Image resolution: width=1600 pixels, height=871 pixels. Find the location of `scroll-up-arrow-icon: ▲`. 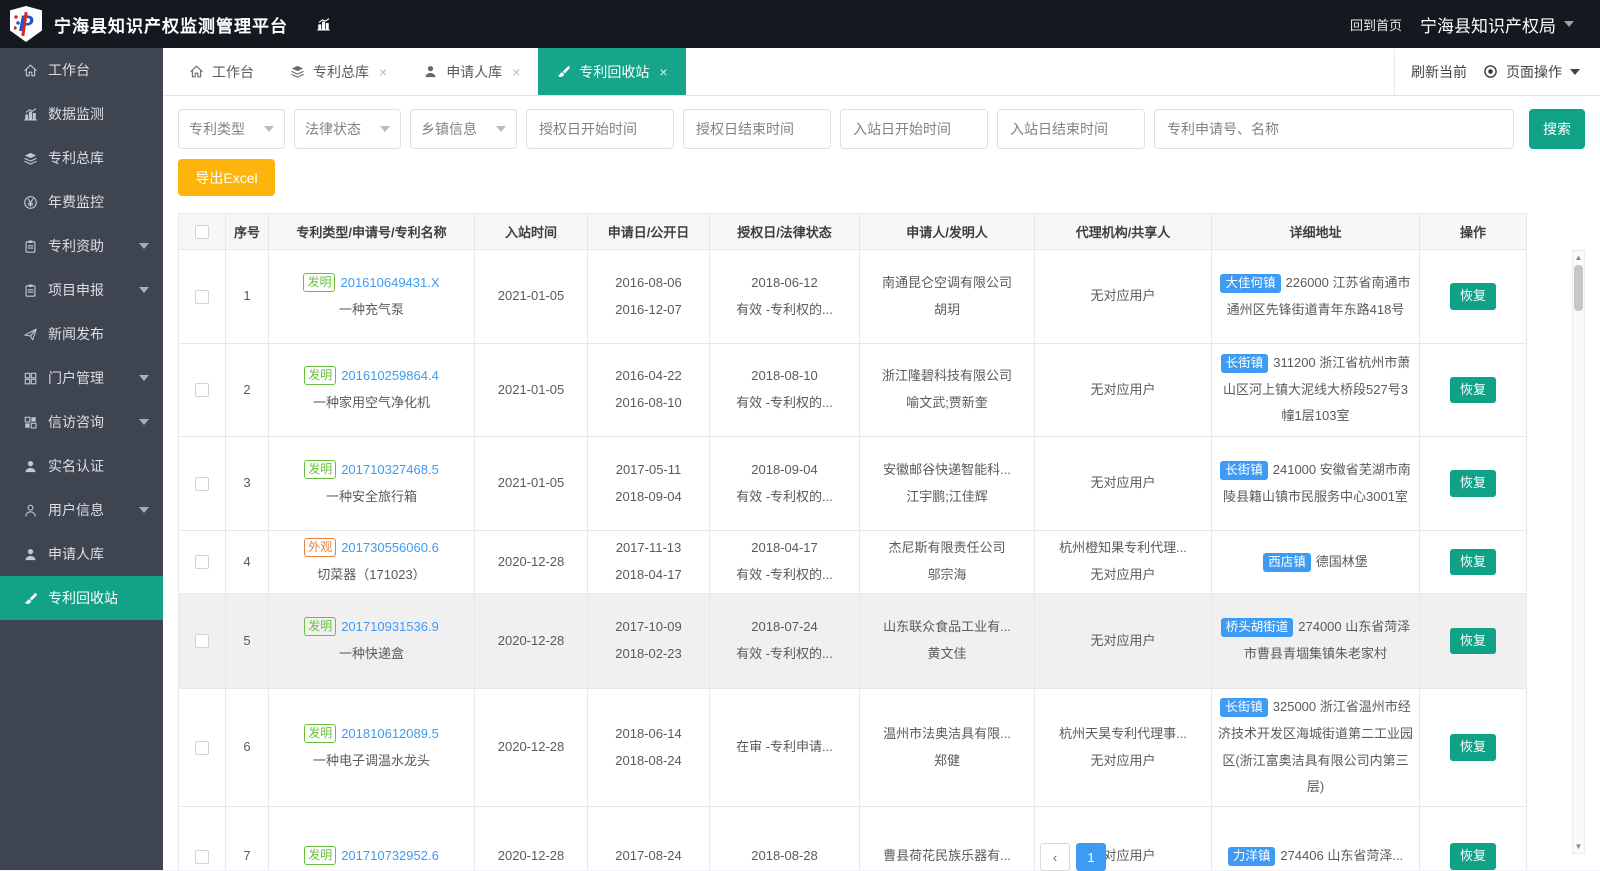

scroll-up-arrow-icon: ▲ is located at coordinates (1578, 257).